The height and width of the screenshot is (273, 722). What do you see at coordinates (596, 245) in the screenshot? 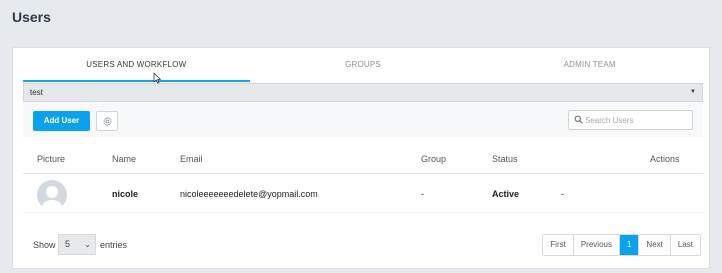
I see `page-previous-button: Previous` at bounding box center [596, 245].